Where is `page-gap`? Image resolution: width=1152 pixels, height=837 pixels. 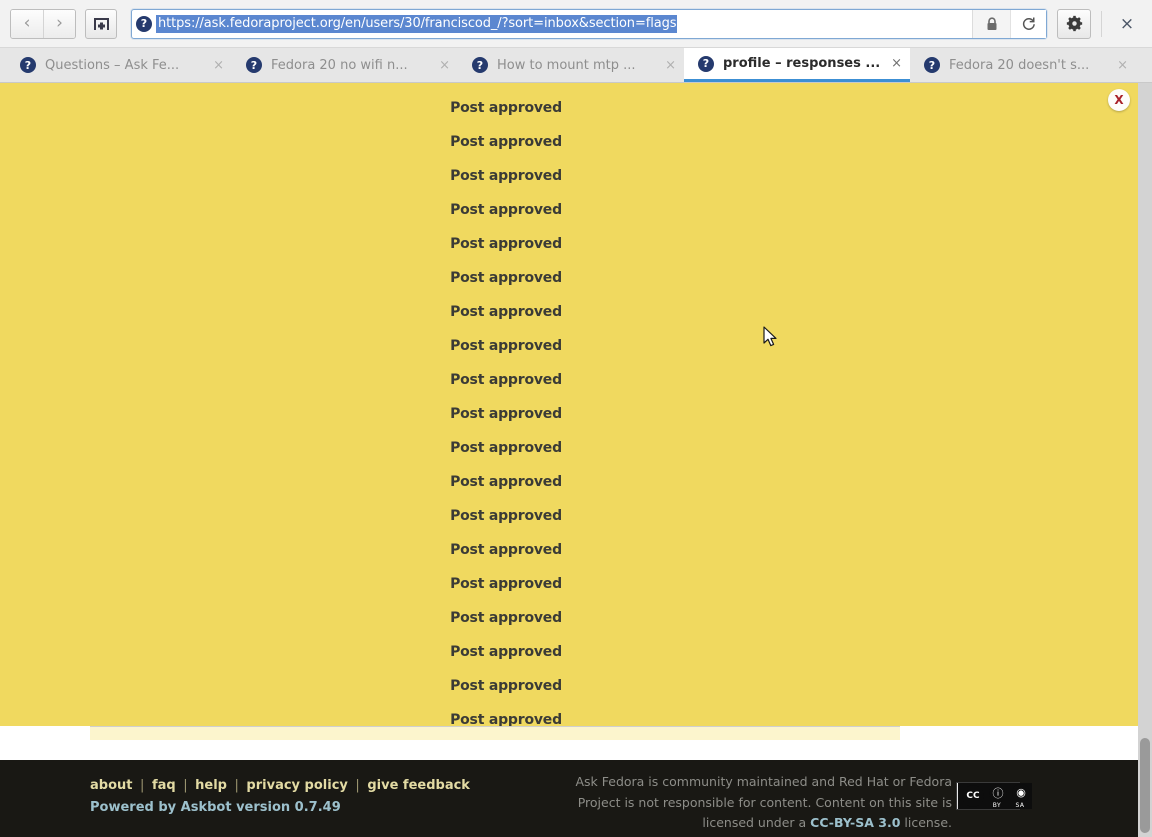 page-gap is located at coordinates (569, 750).